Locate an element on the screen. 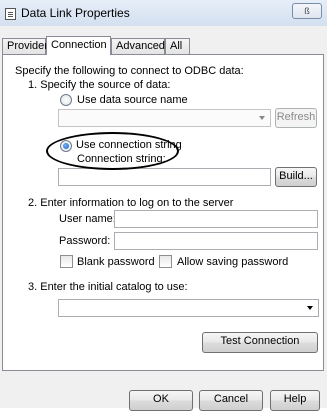 The image size is (327, 411). blank-password-checkbox is located at coordinates (66, 261).